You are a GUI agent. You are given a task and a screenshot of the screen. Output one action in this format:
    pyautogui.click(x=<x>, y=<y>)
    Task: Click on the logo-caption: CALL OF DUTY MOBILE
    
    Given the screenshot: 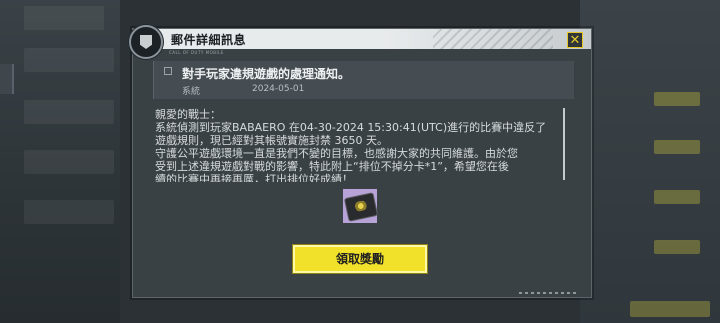 What is the action you would take?
    pyautogui.click(x=196, y=52)
    